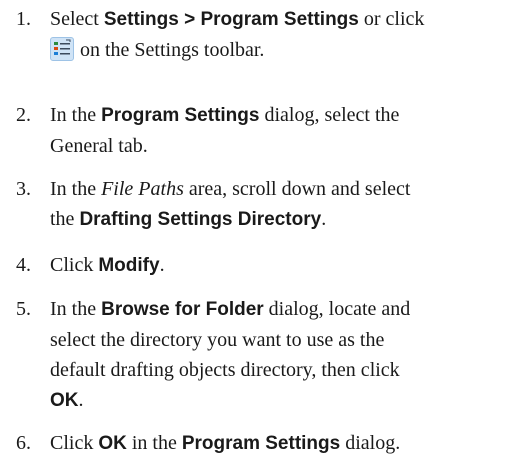 This screenshot has width=525, height=463. What do you see at coordinates (182, 309) in the screenshot?
I see `dialog-name: Browse for Folder` at bounding box center [182, 309].